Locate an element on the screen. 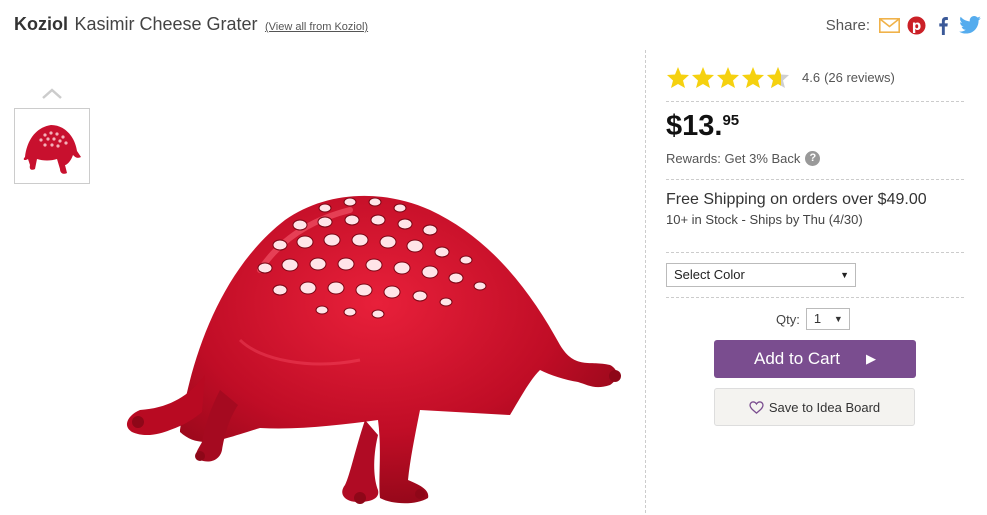 This screenshot has height=515, width=987. share-bar: Share: p is located at coordinates (903, 25).